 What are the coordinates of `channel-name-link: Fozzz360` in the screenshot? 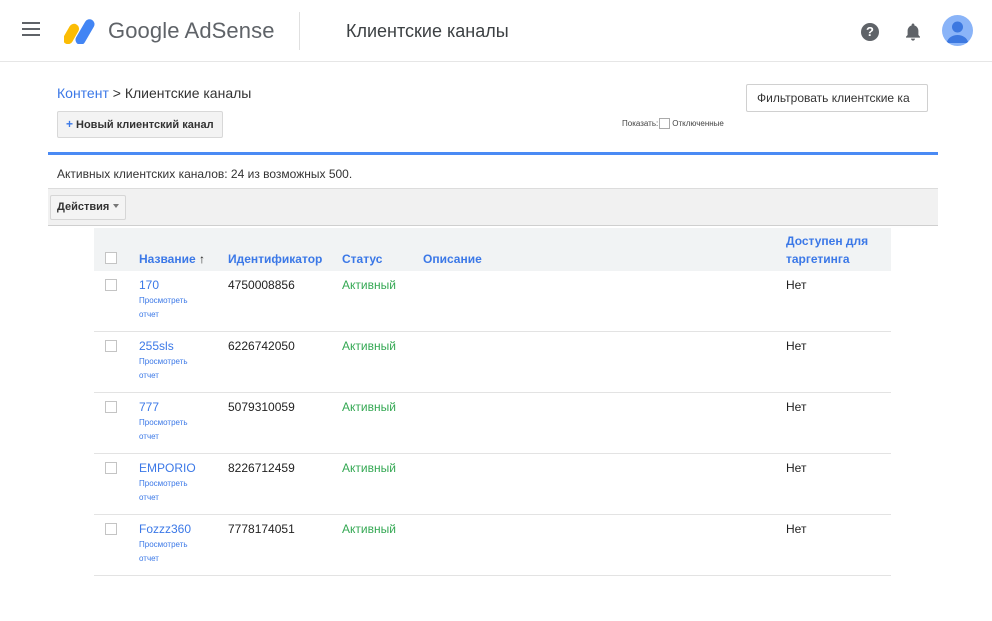 It's located at (165, 529).